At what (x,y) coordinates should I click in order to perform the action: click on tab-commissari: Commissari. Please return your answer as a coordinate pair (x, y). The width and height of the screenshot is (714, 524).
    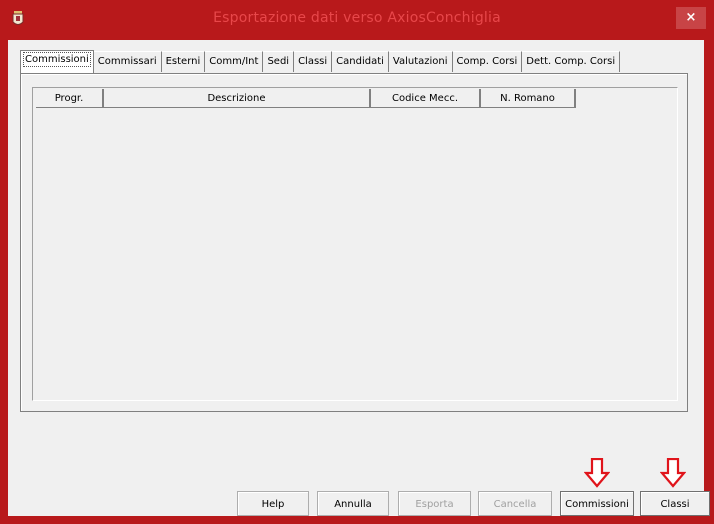
    Looking at the image, I should click on (127, 61).